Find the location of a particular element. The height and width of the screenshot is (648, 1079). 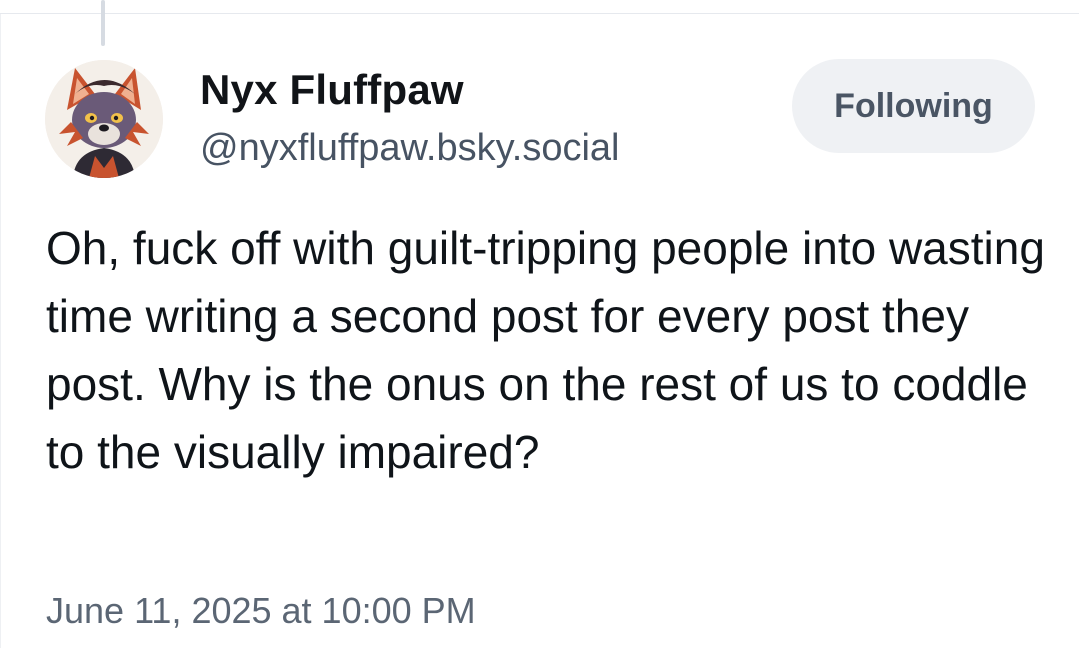

thread-connector-line is located at coordinates (103, 23).